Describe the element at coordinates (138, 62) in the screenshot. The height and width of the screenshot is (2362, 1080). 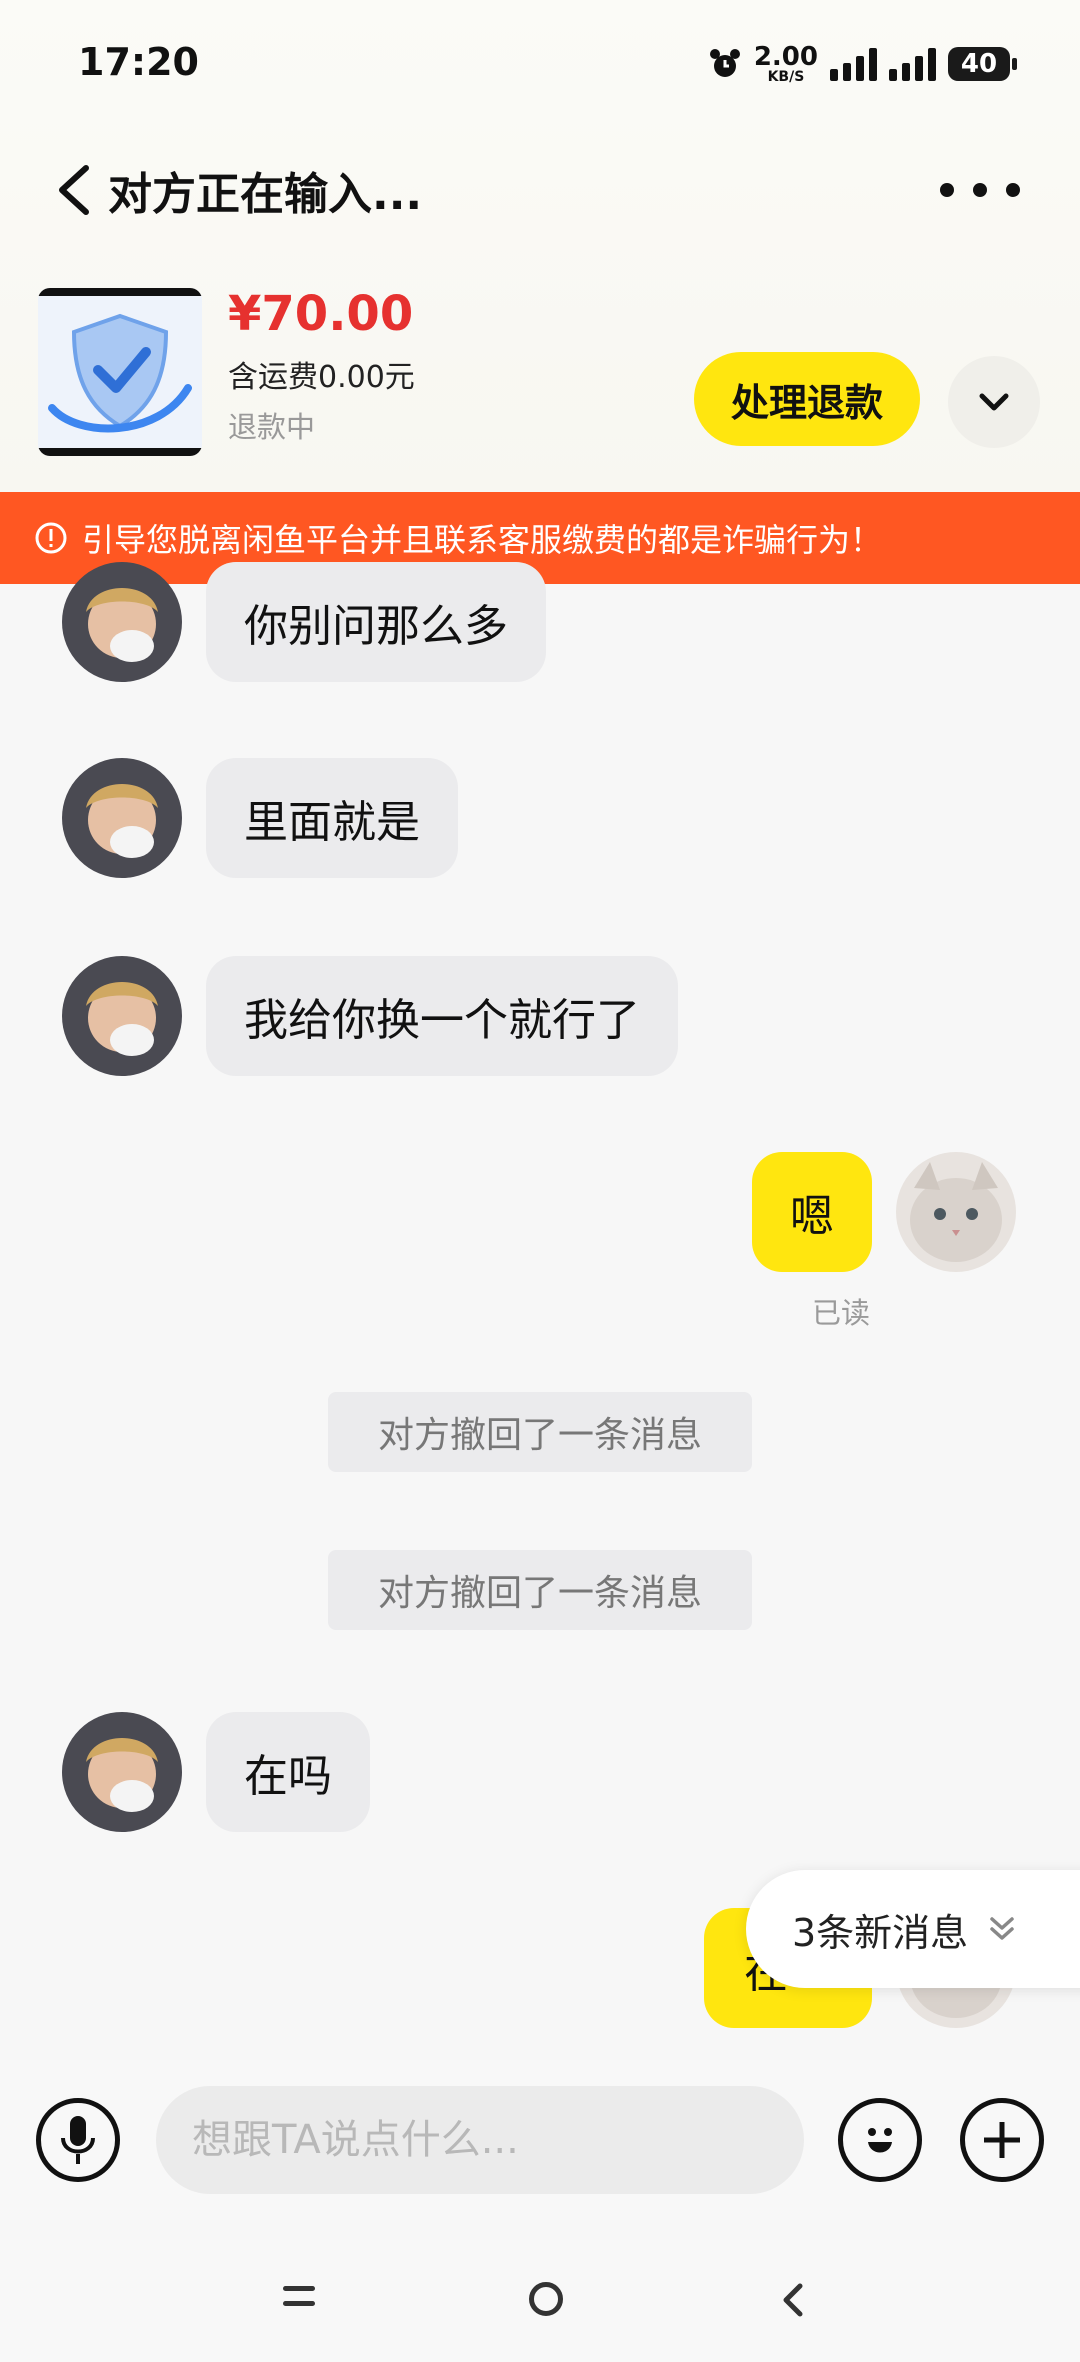
I see `status-time: 17:20` at that location.